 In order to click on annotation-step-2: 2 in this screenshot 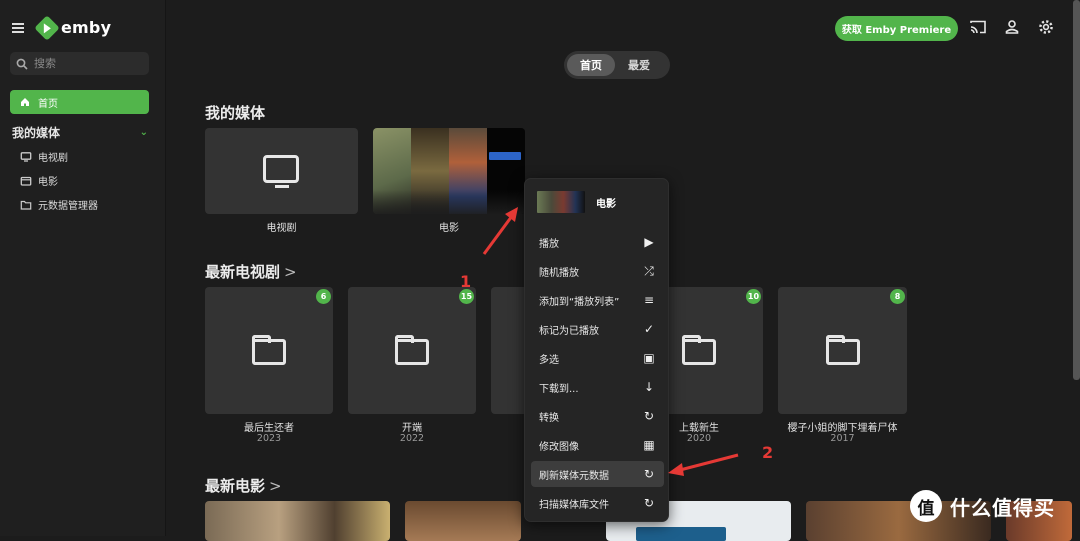, I will do `click(768, 452)`.